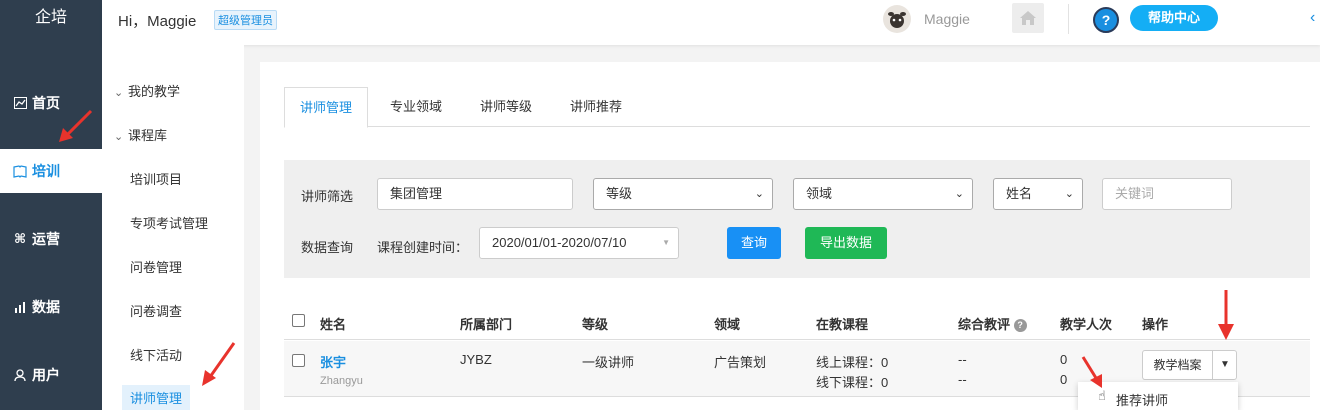  I want to click on col-evaluation: 综合教评 ?, so click(992, 323).